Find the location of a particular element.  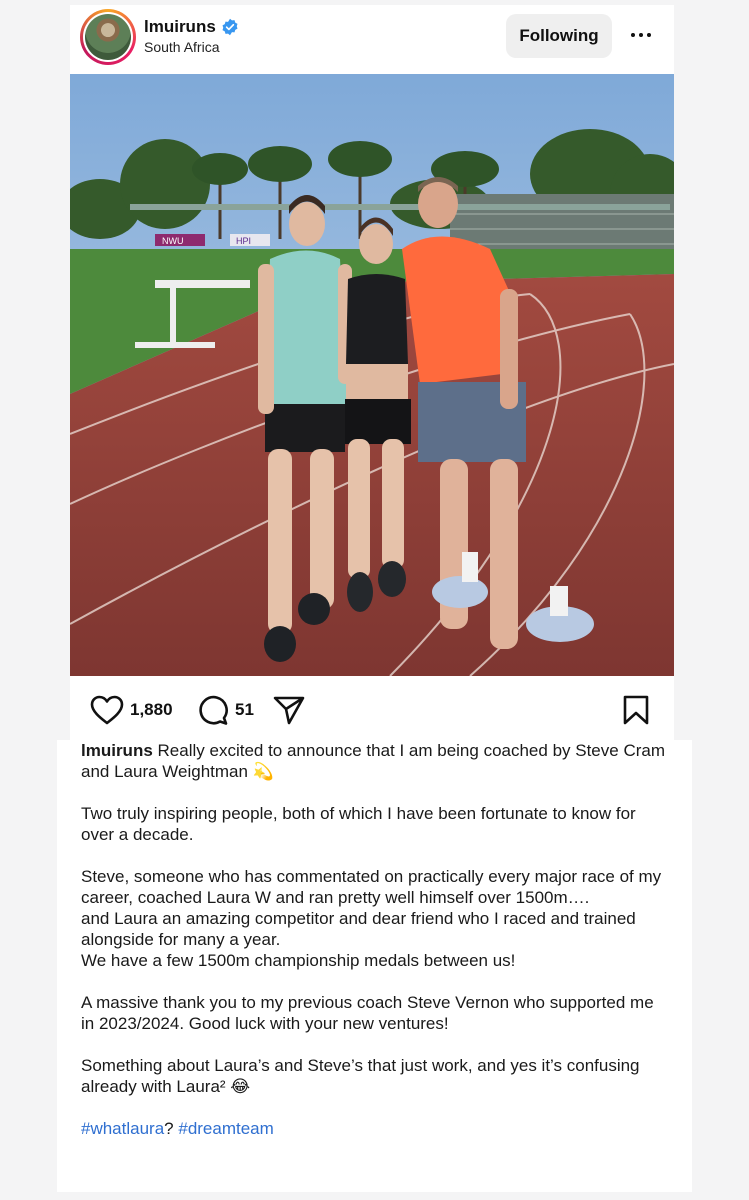

hashtag-whatlaura: #whatlaura is located at coordinates (122, 1128).